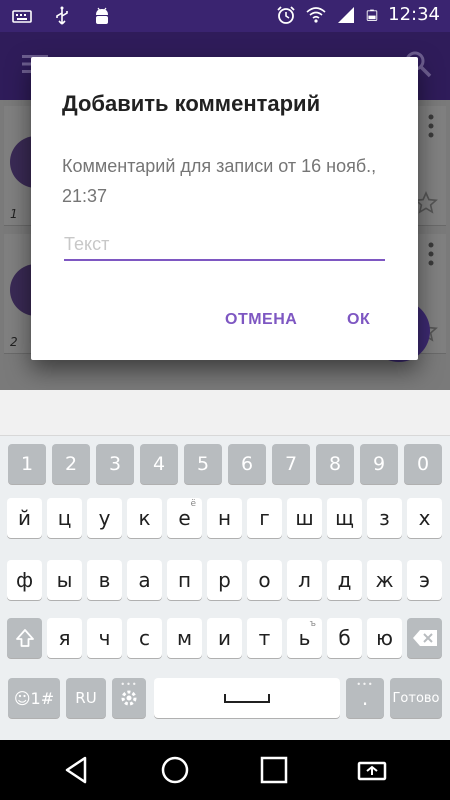 The width and height of the screenshot is (450, 800). What do you see at coordinates (286, 14) in the screenshot?
I see `alarm-icon` at bounding box center [286, 14].